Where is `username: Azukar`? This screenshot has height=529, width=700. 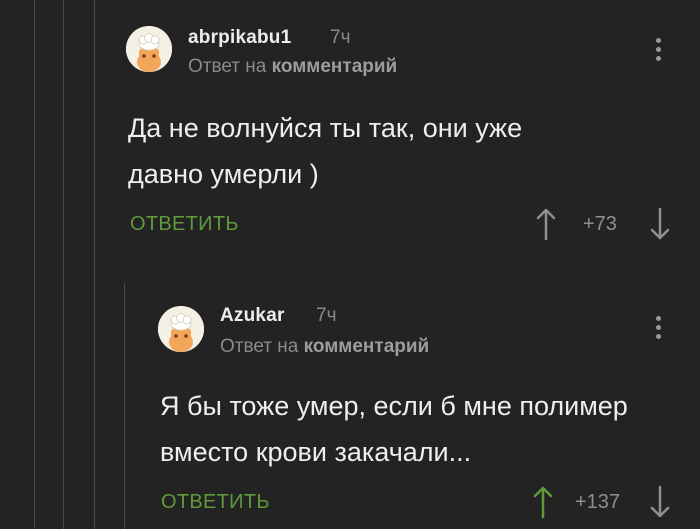
username: Azukar is located at coordinates (252, 316).